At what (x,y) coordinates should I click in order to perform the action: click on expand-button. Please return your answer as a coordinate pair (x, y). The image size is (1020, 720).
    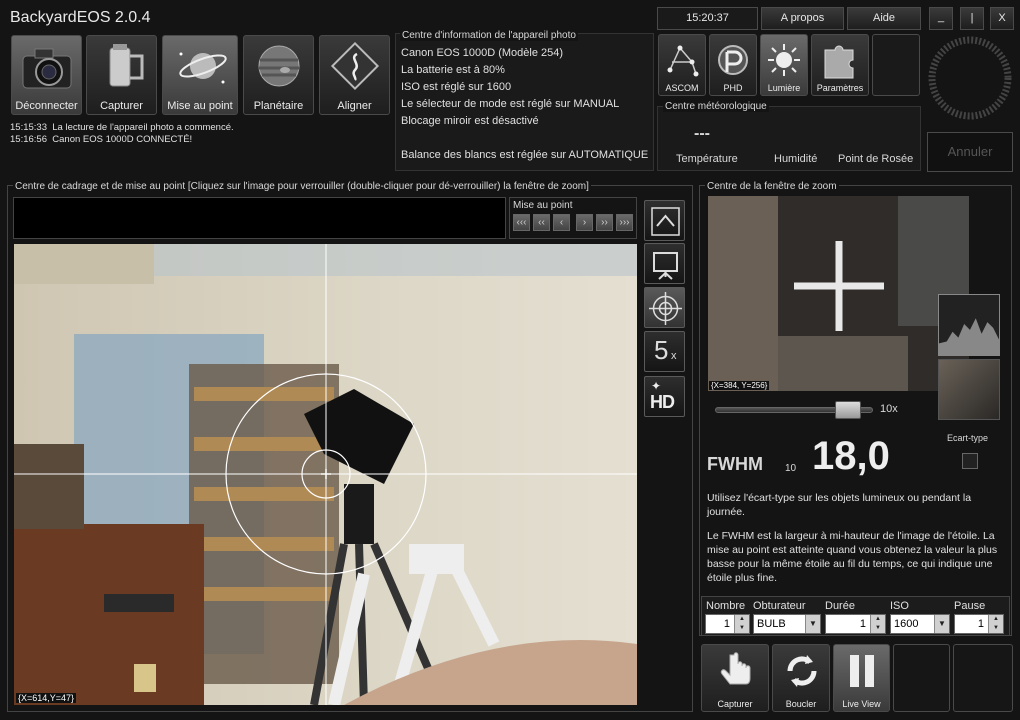
    Looking at the image, I should click on (664, 220).